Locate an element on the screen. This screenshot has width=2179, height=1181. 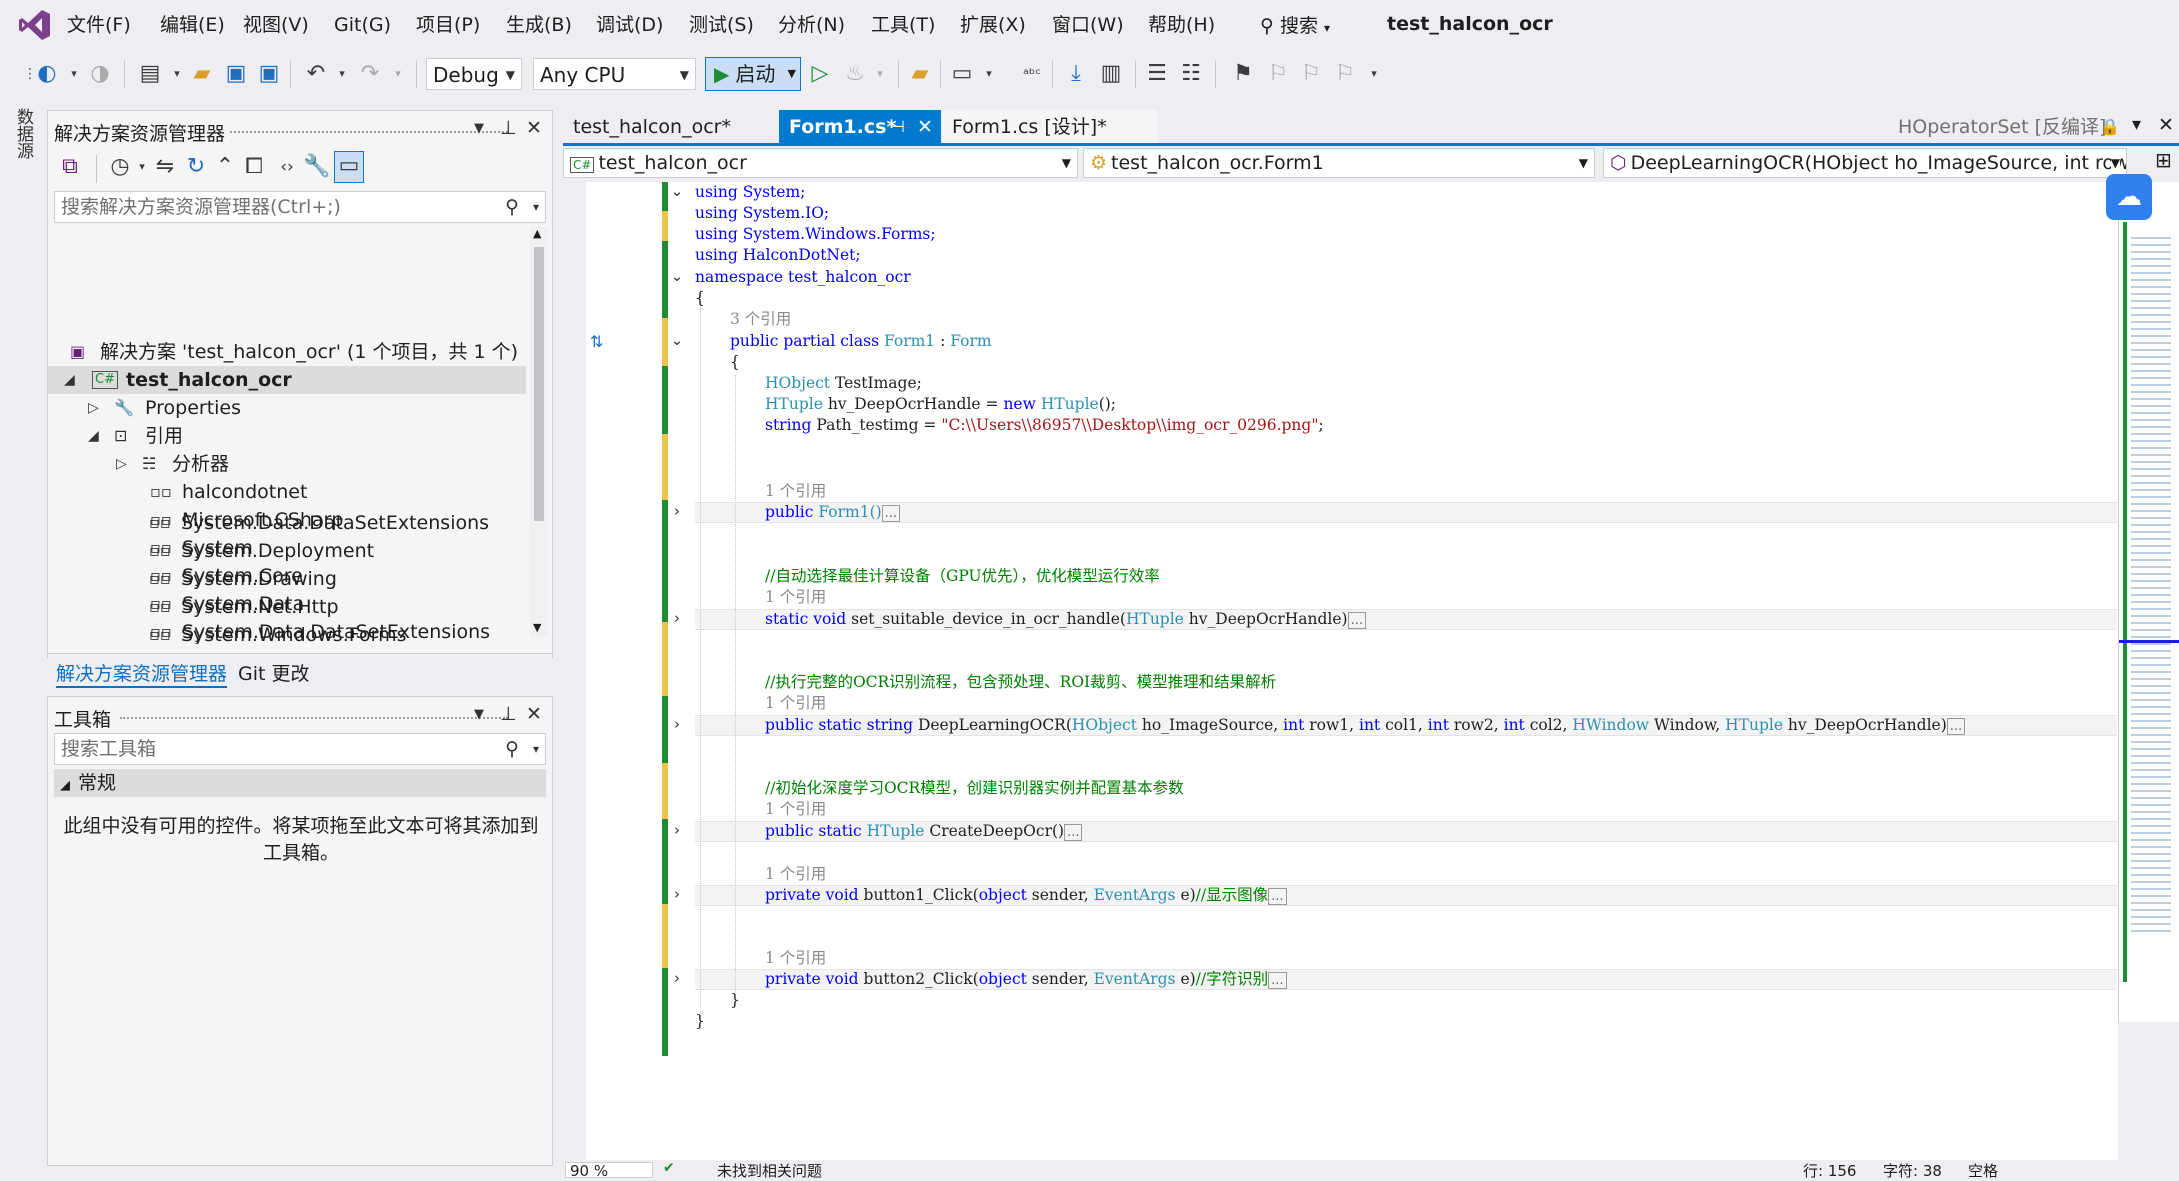
tab-overflow-icon: ▾ is located at coordinates (2136, 124).